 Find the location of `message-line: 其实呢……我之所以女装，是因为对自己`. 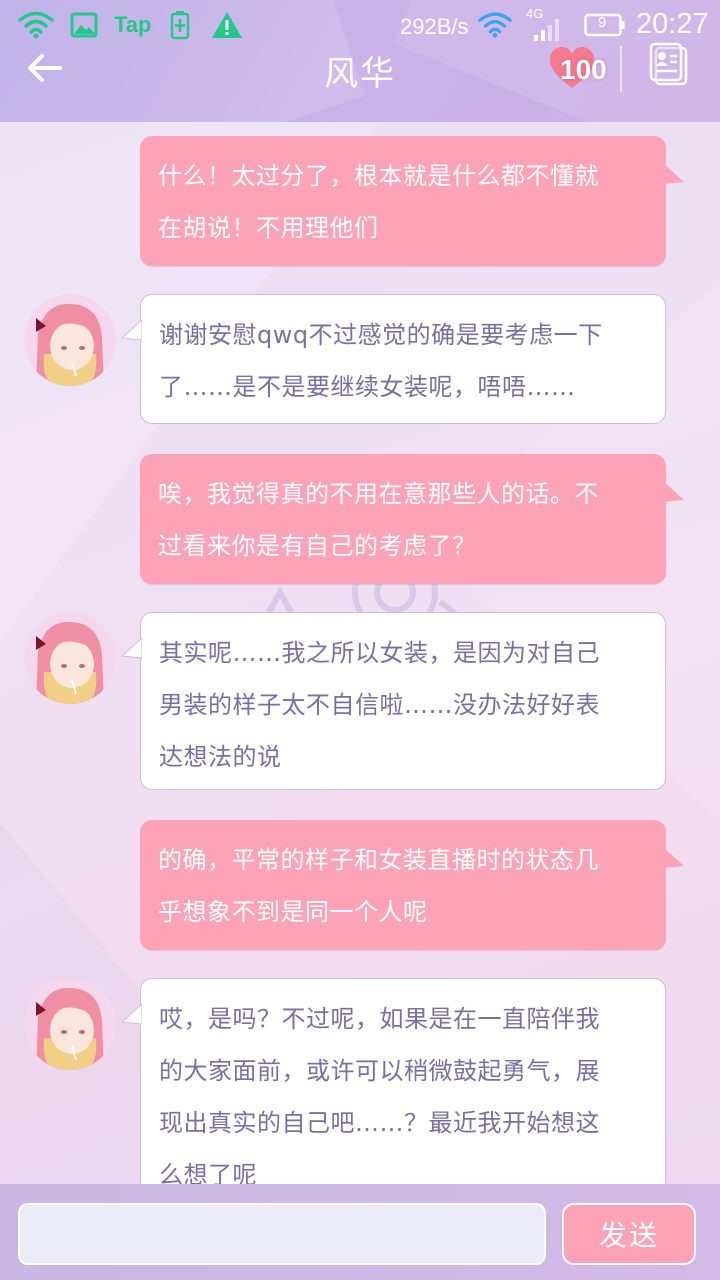

message-line: 其实呢……我之所以女装，是因为对自己 is located at coordinates (379, 653).